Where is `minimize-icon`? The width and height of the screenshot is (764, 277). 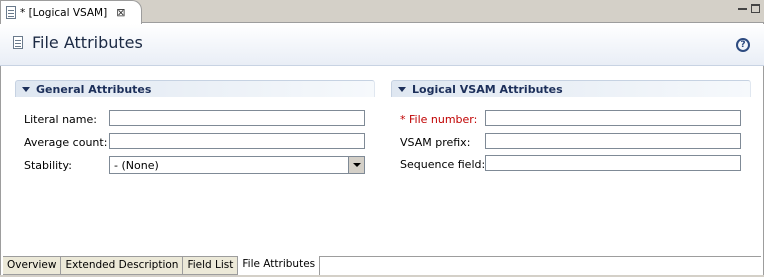
minimize-icon is located at coordinates (742, 8).